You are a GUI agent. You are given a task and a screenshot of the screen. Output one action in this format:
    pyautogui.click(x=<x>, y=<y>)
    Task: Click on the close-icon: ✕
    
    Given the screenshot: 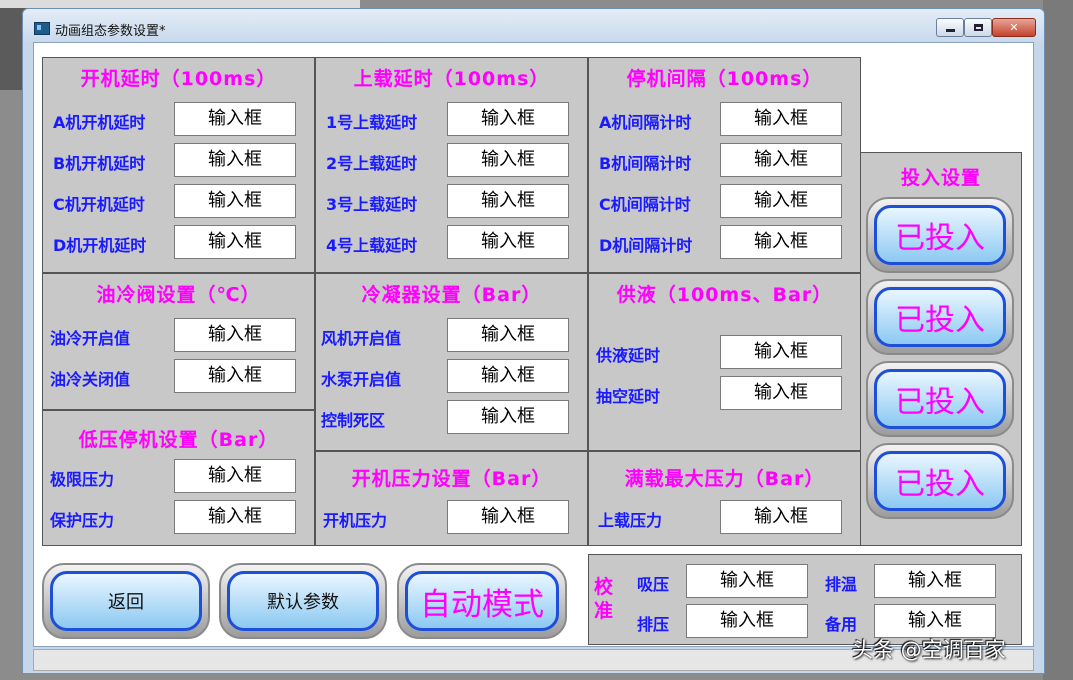 What is the action you would take?
    pyautogui.click(x=1014, y=27)
    